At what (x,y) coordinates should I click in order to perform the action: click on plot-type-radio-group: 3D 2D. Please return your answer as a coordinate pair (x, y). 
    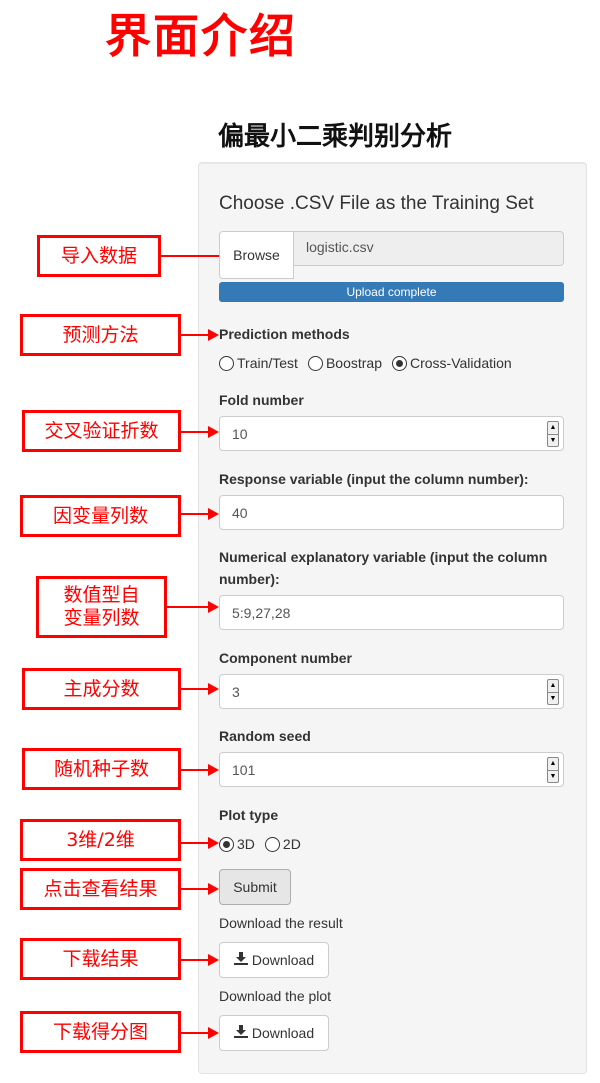
    Looking at the image, I should click on (265, 844).